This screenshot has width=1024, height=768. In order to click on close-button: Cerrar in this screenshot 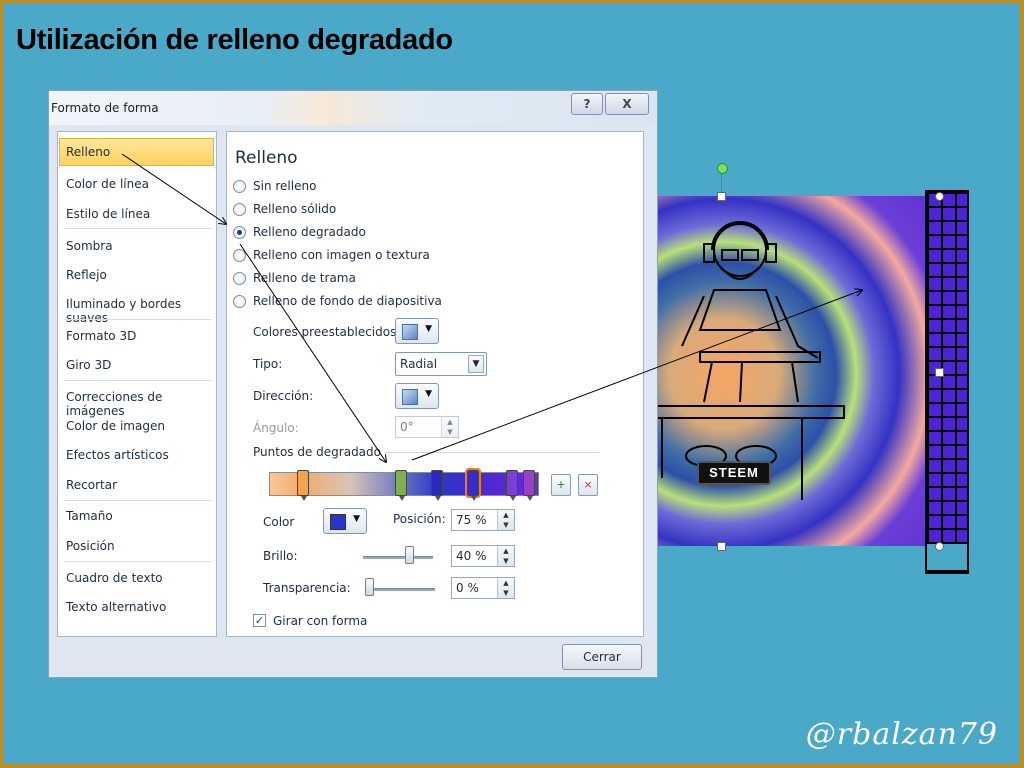, I will do `click(602, 657)`.